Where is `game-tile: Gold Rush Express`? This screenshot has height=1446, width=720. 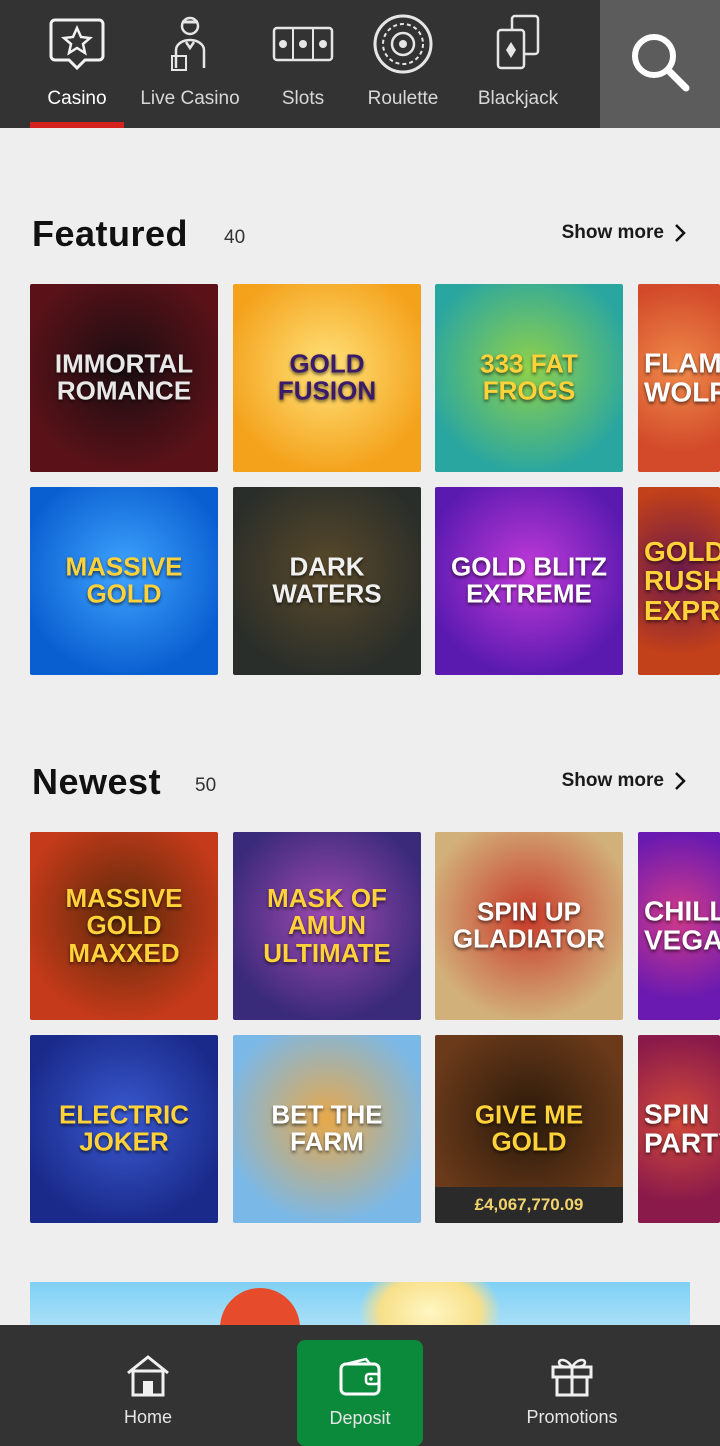
game-tile: Gold Rush Express is located at coordinates (679, 581).